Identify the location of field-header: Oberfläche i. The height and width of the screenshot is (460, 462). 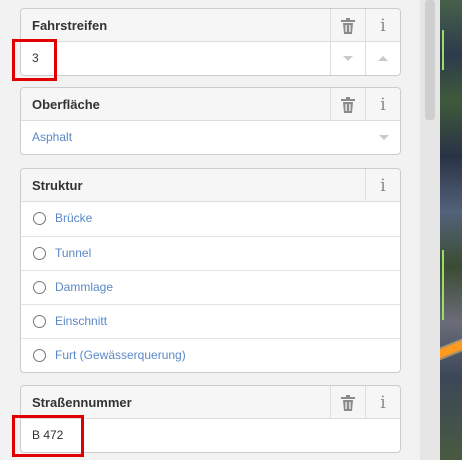
(210, 104).